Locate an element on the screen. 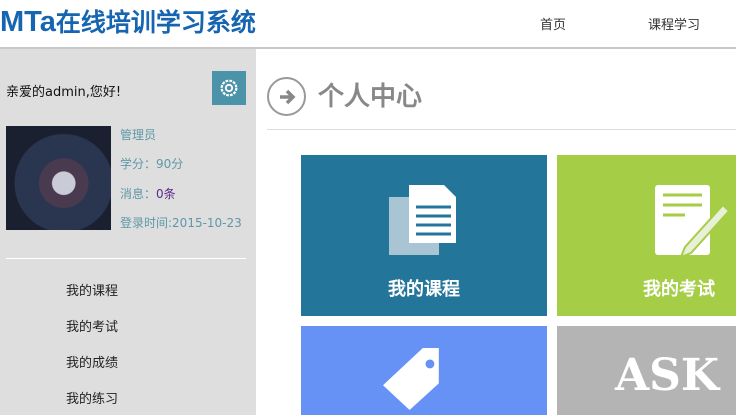  tile-my-courses: 我的课程 is located at coordinates (424, 235).